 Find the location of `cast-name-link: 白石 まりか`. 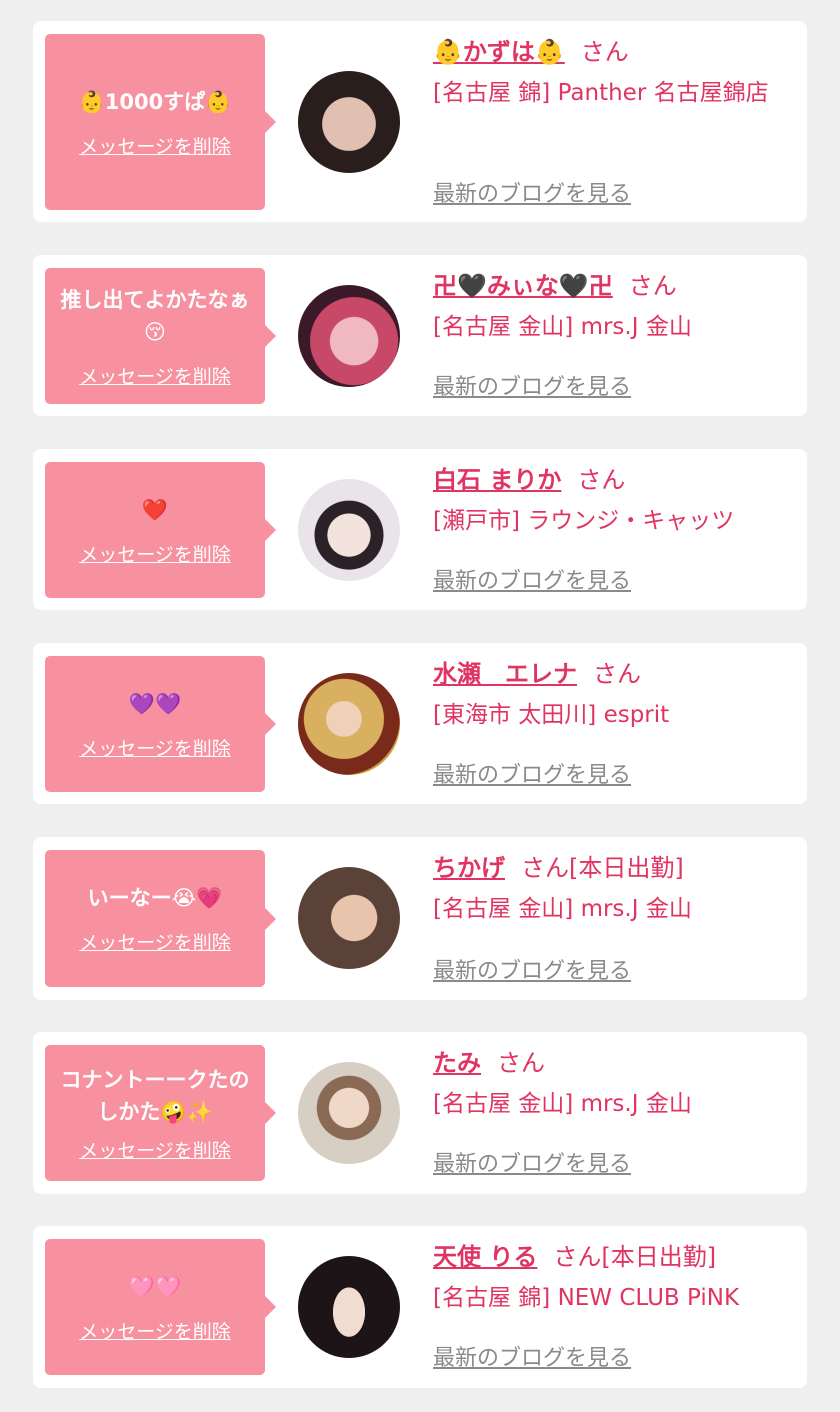

cast-name-link: 白石 まりか is located at coordinates (497, 480).